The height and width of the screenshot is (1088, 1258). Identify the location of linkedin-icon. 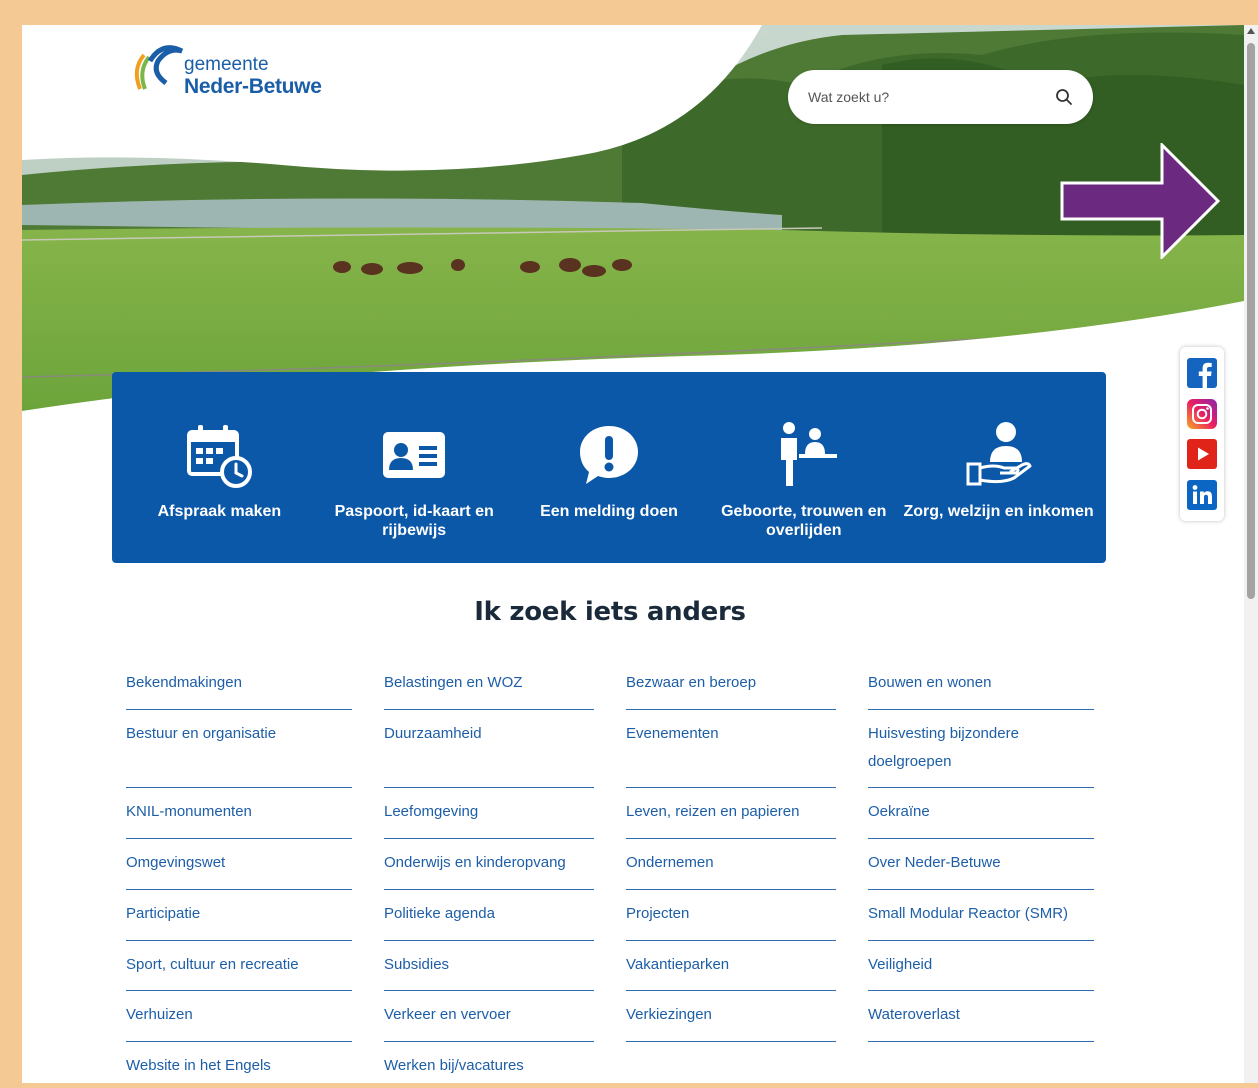
(1202, 494).